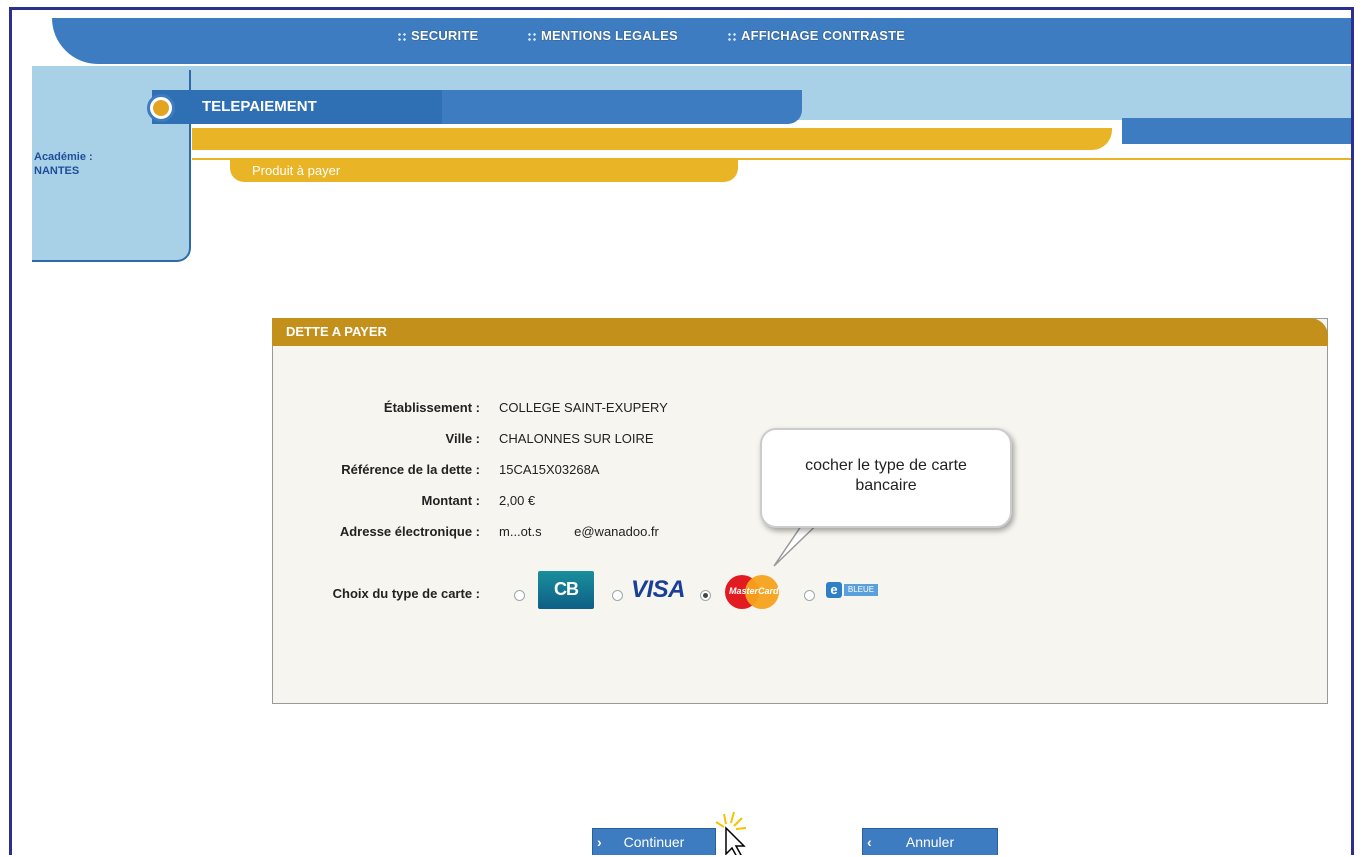 The image size is (1364, 857). Describe the element at coordinates (336, 331) in the screenshot. I see `panel-title: DETTE A PAYER` at that location.